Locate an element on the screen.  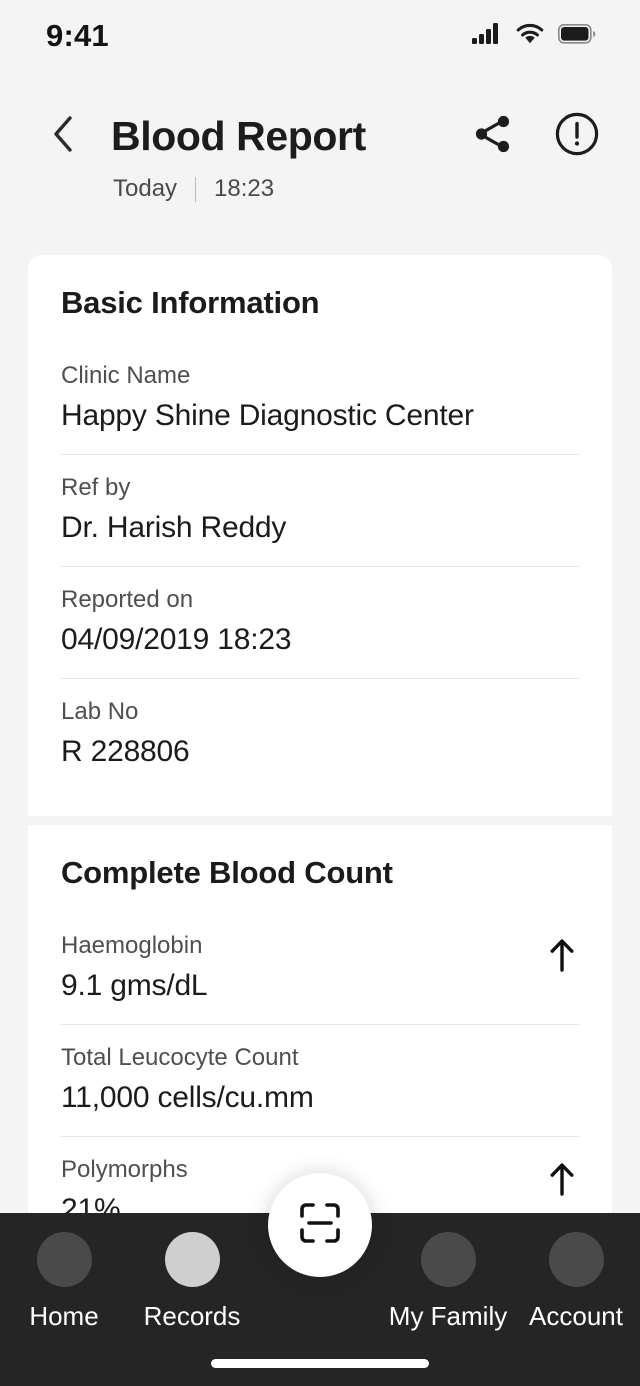
alert-circle-icon is located at coordinates (577, 136).